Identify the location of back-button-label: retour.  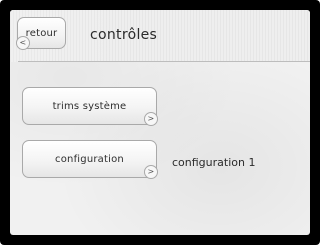
(41, 33).